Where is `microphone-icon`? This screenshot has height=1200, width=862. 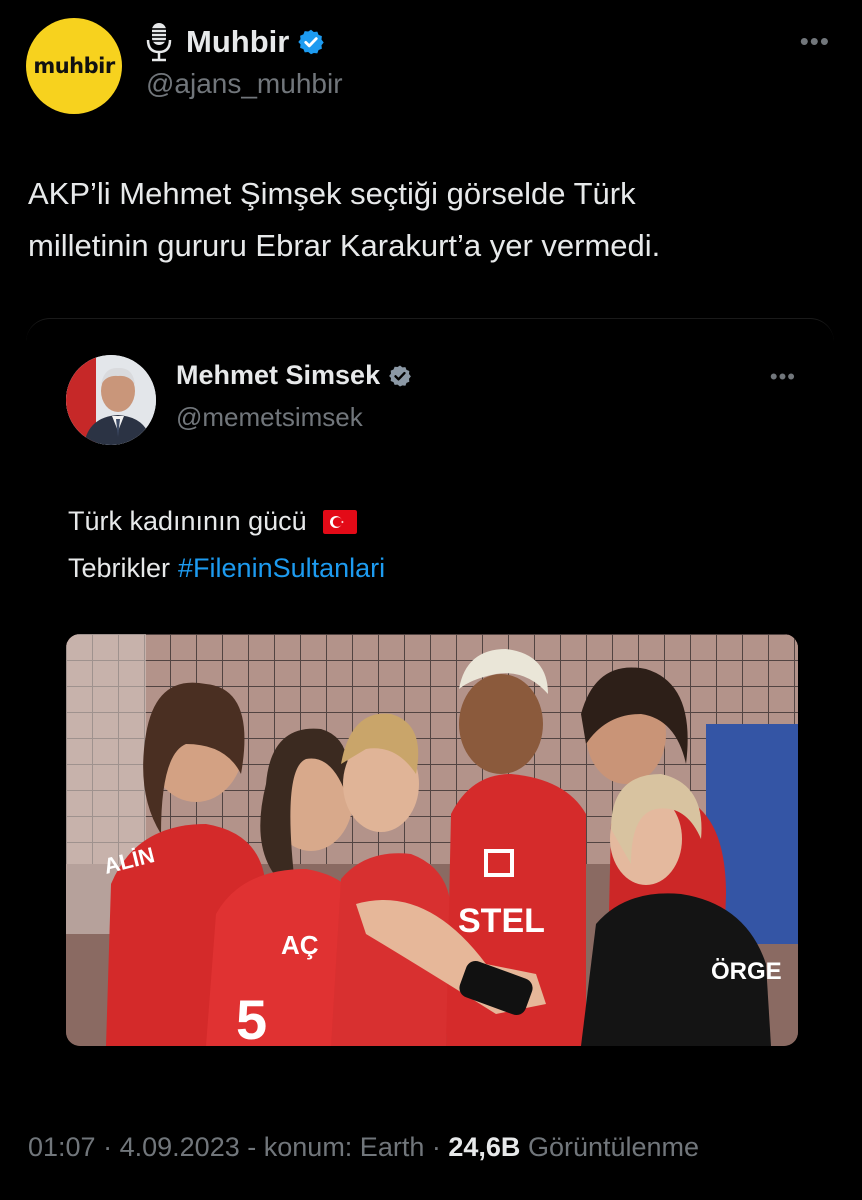 microphone-icon is located at coordinates (159, 42).